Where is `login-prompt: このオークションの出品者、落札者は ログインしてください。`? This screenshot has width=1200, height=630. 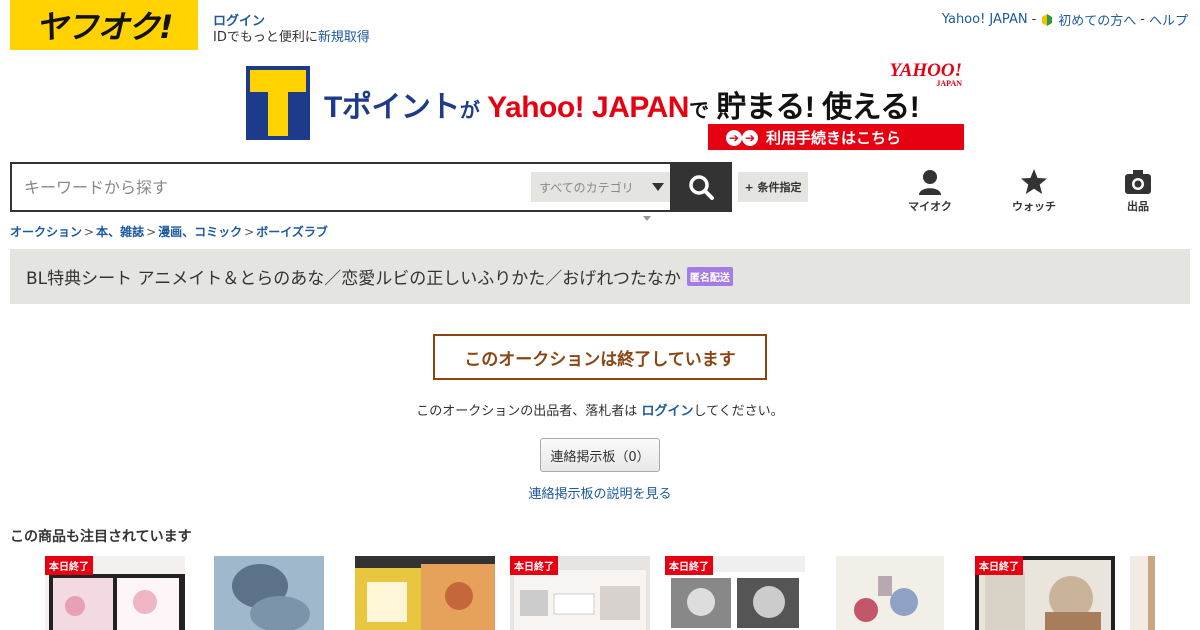
login-prompt: このオークションの出品者、落札者は ログインしてください。 is located at coordinates (600, 409).